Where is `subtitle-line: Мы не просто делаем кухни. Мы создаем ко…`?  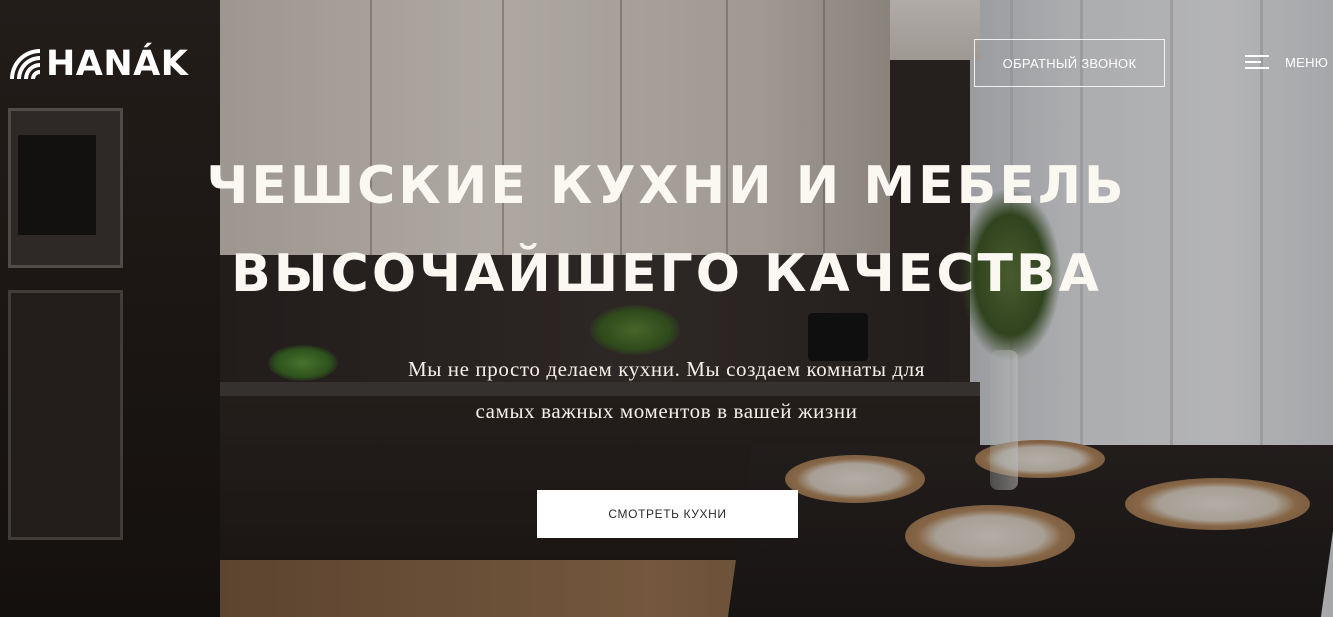 subtitle-line: Мы не просто делаем кухни. Мы создаем ко… is located at coordinates (666, 369).